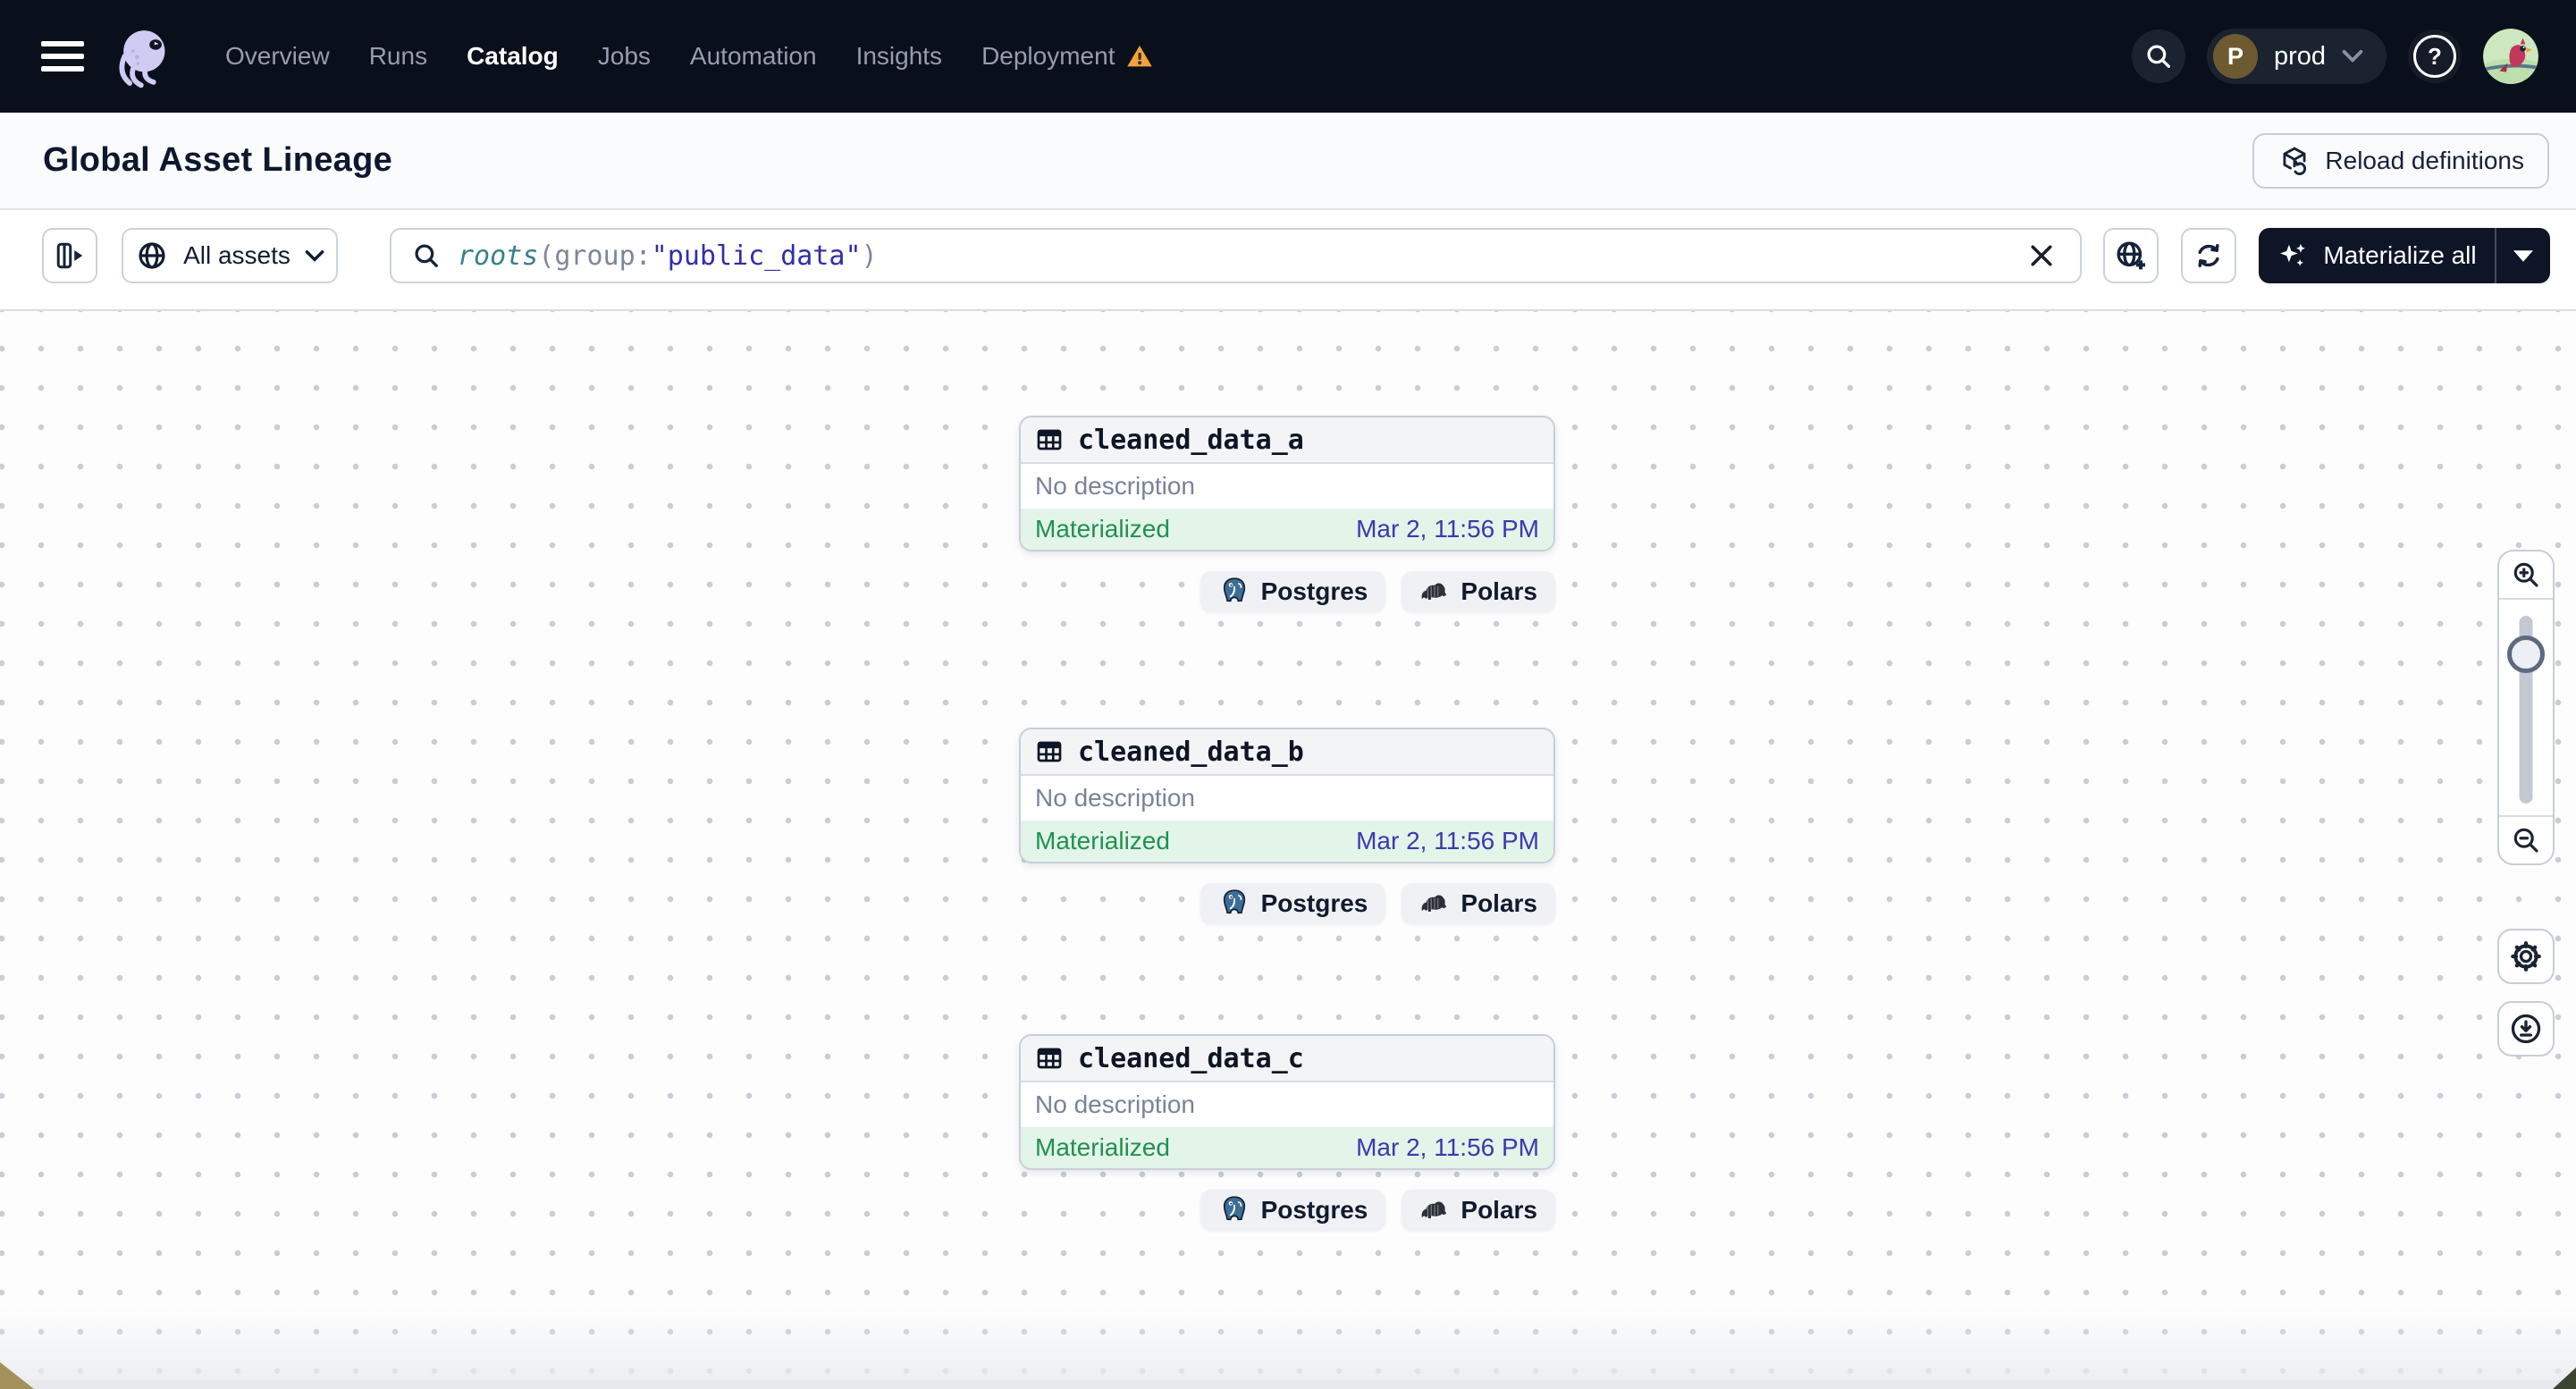  What do you see at coordinates (547, 256) in the screenshot?
I see `query-open-paren: (` at bounding box center [547, 256].